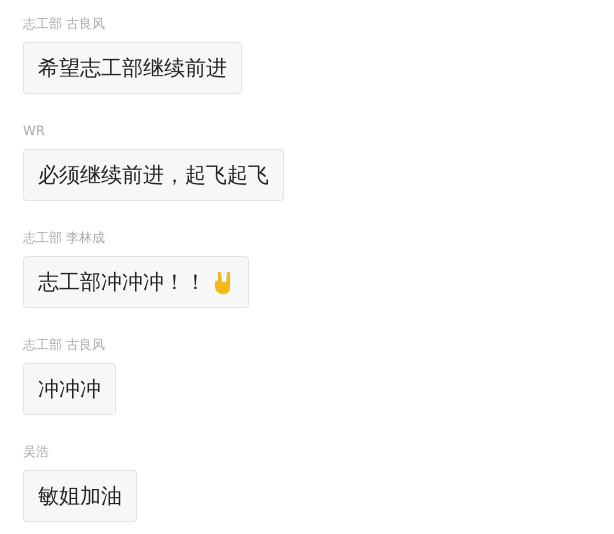  What do you see at coordinates (153, 175) in the screenshot?
I see `message-bubble: 必须继续前进，起飞起飞` at bounding box center [153, 175].